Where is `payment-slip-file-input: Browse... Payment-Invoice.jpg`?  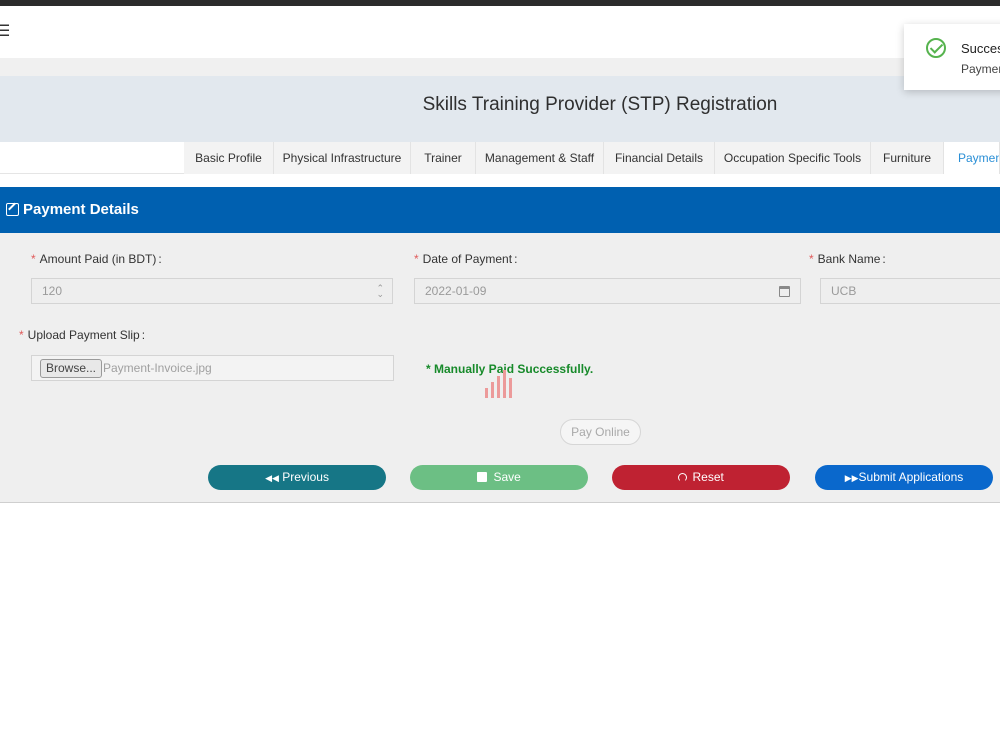
payment-slip-file-input: Browse... Payment-Invoice.jpg is located at coordinates (212, 368).